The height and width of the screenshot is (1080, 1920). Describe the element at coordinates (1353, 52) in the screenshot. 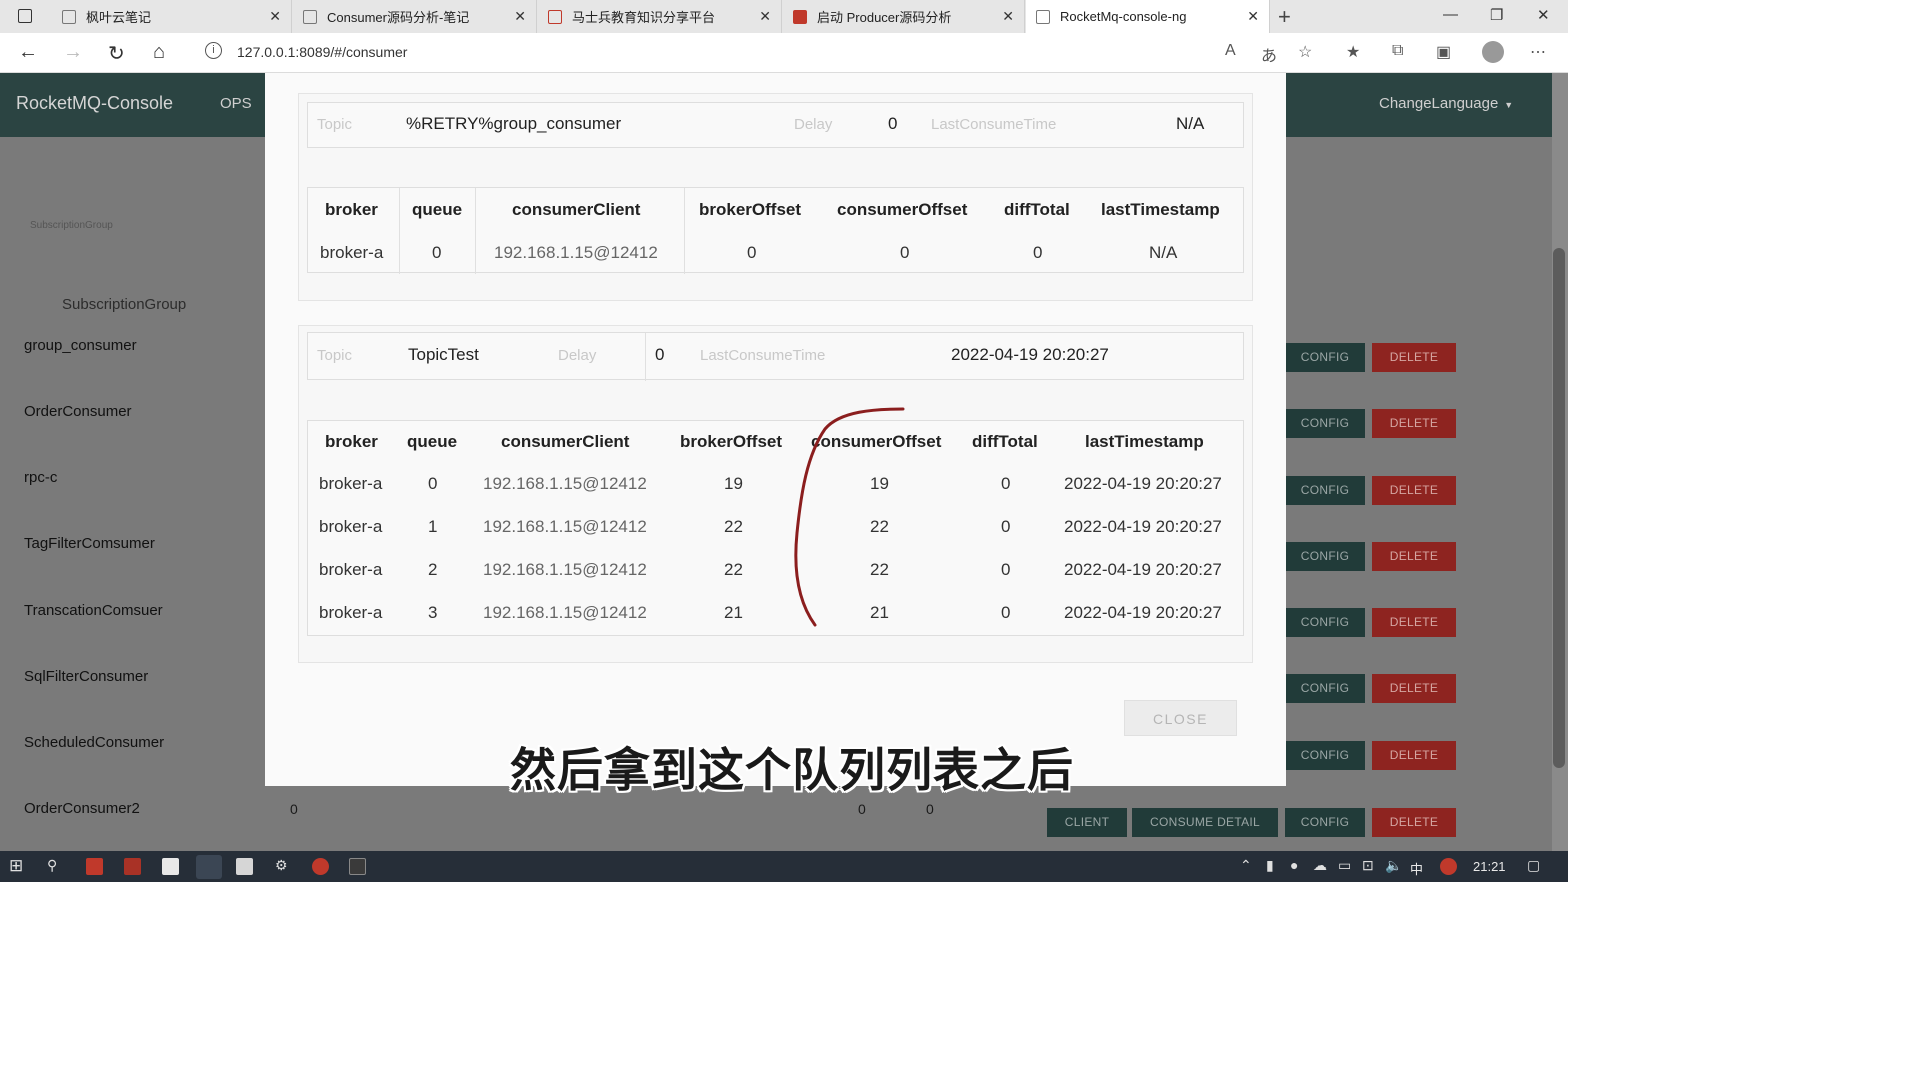

I see `favorites-icon: ★` at that location.